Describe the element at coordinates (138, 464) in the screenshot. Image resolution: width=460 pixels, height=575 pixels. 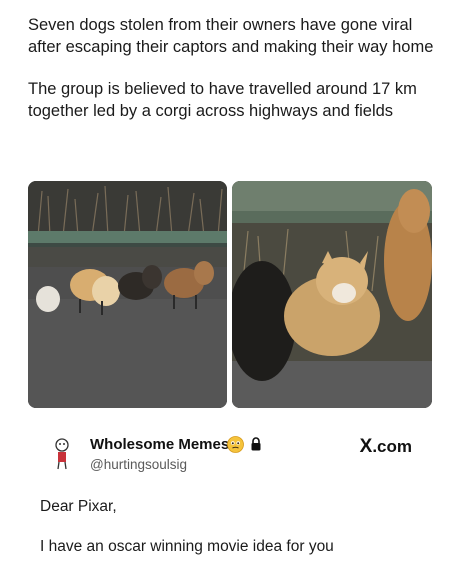
I see `handle: @hurtingsoulsig` at that location.